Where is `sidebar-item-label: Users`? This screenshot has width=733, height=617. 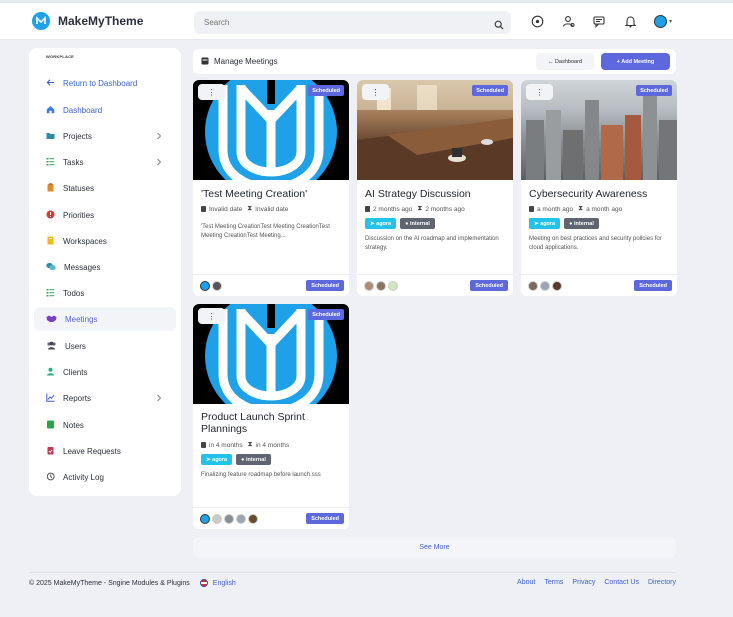
sidebar-item-label: Users is located at coordinates (75, 346).